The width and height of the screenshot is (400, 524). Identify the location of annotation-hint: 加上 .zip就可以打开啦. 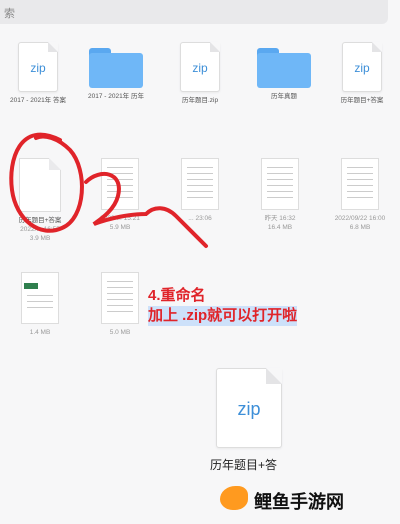
(223, 316).